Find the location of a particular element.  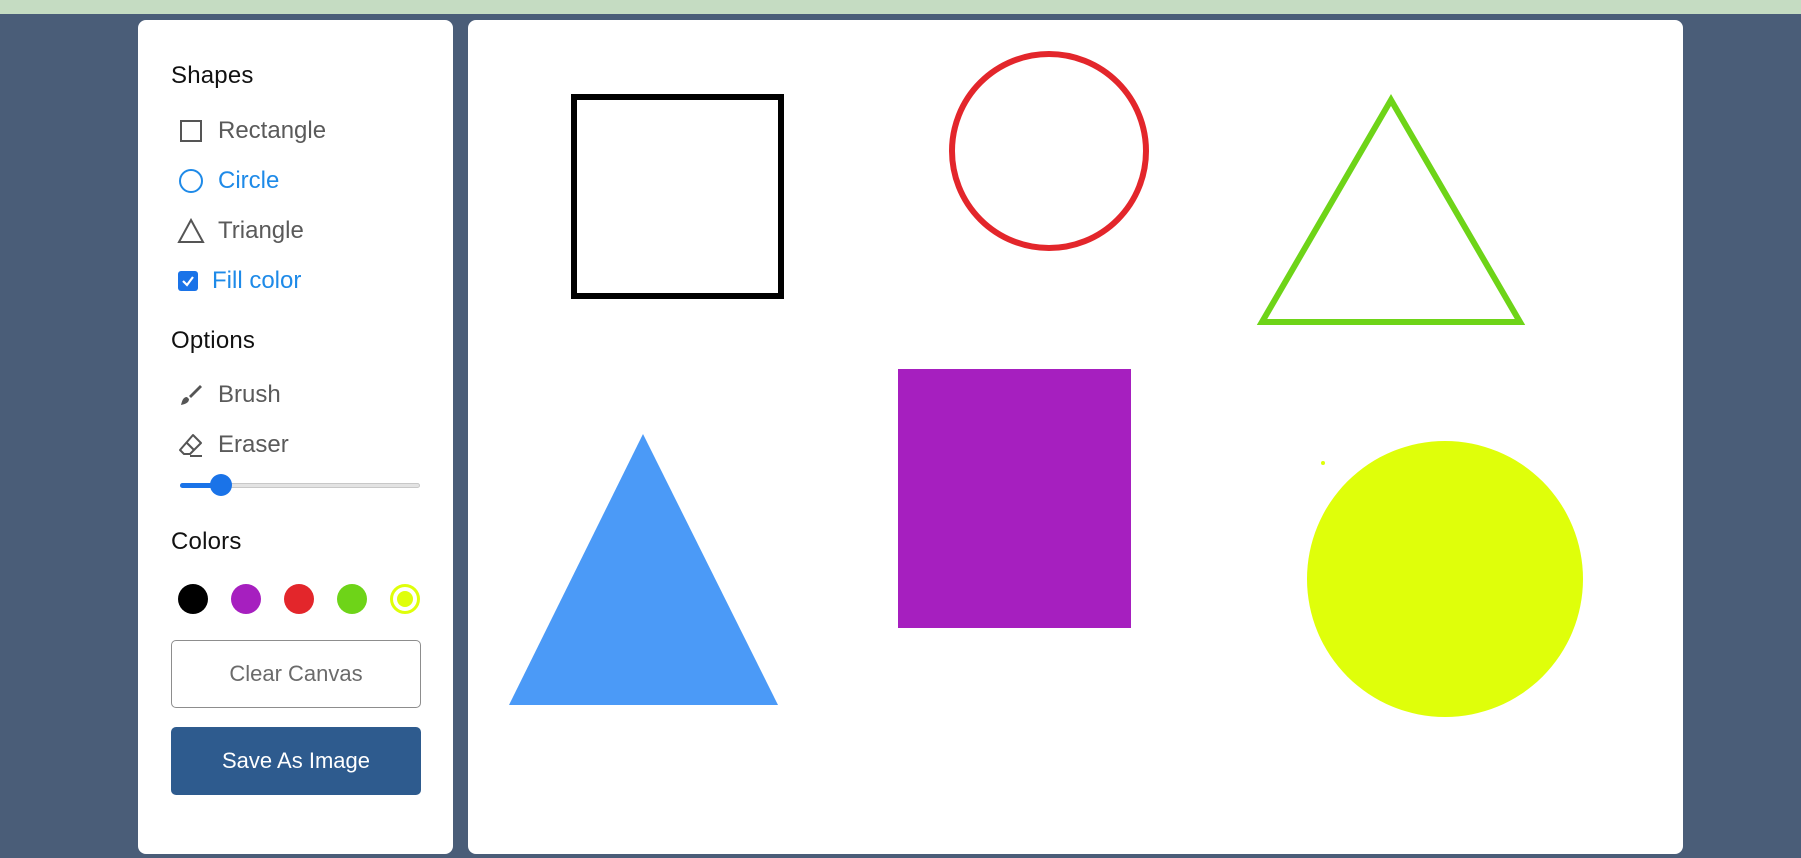

check-icon is located at coordinates (188, 281).